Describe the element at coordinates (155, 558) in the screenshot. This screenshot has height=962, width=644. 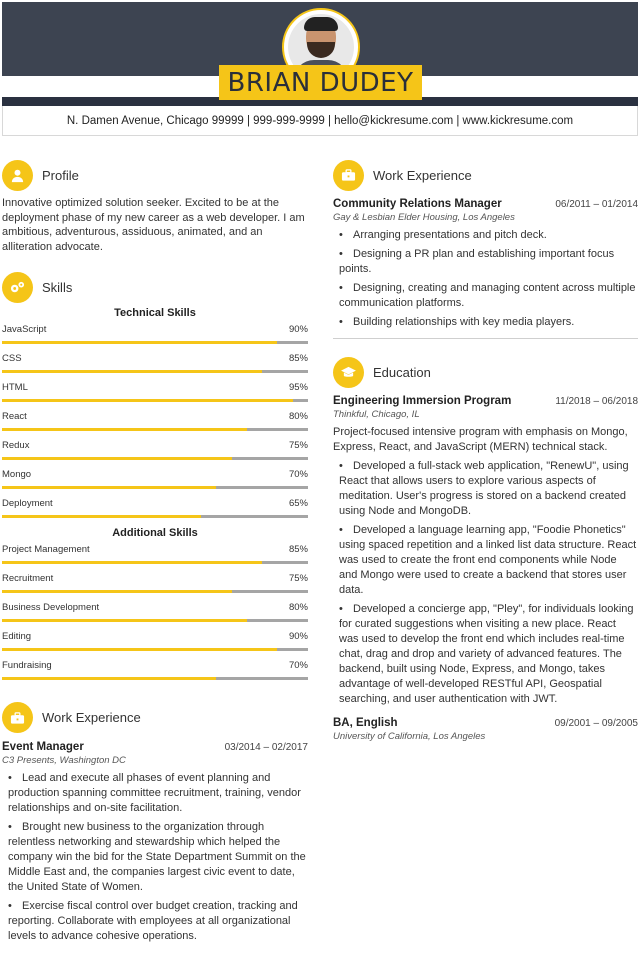
I see `skill-item: Project Management 85%` at that location.